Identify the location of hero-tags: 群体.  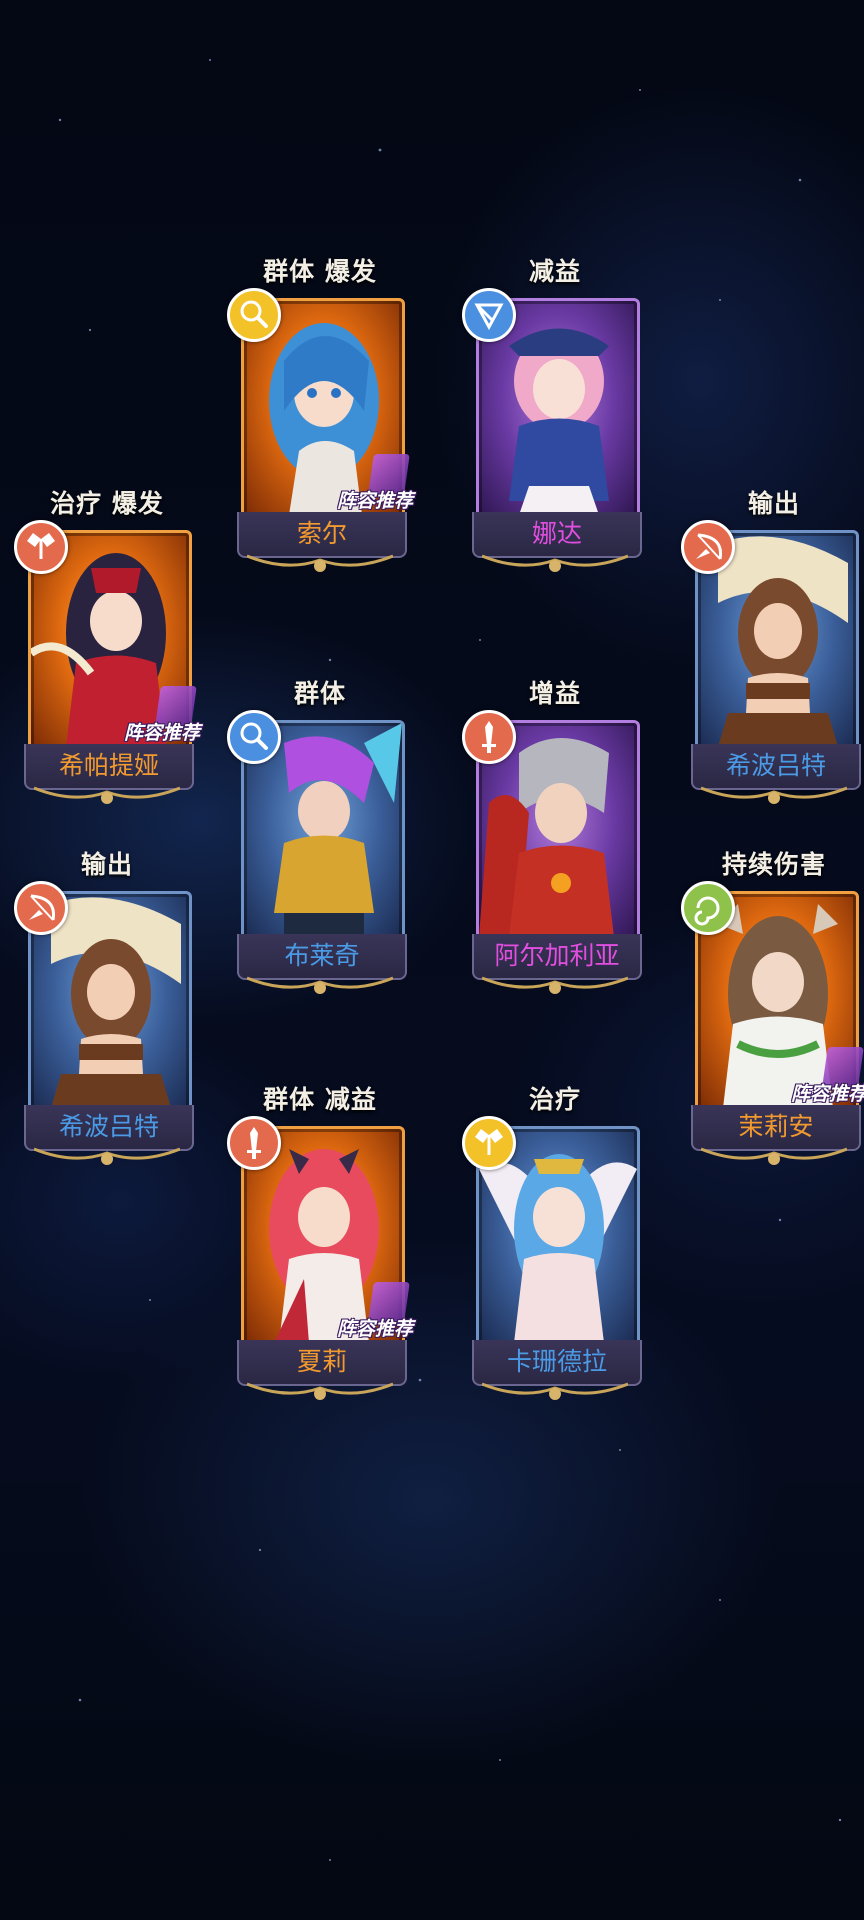
(319, 693).